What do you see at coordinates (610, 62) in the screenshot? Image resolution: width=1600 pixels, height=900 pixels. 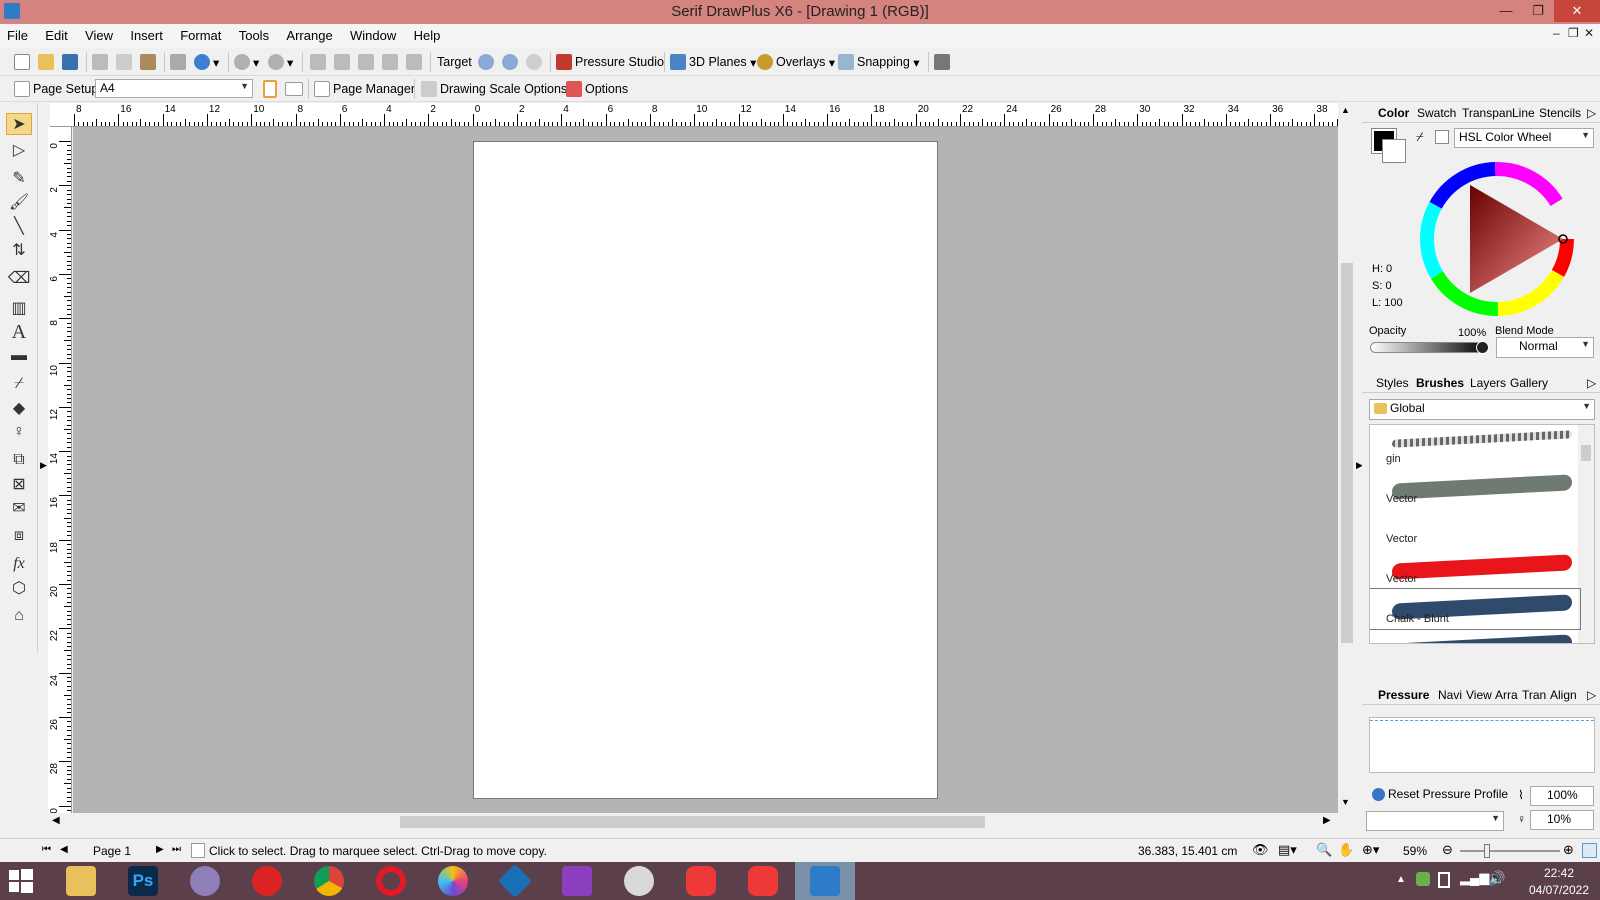 I see `pressure-studio-button: Pressure Studio` at bounding box center [610, 62].